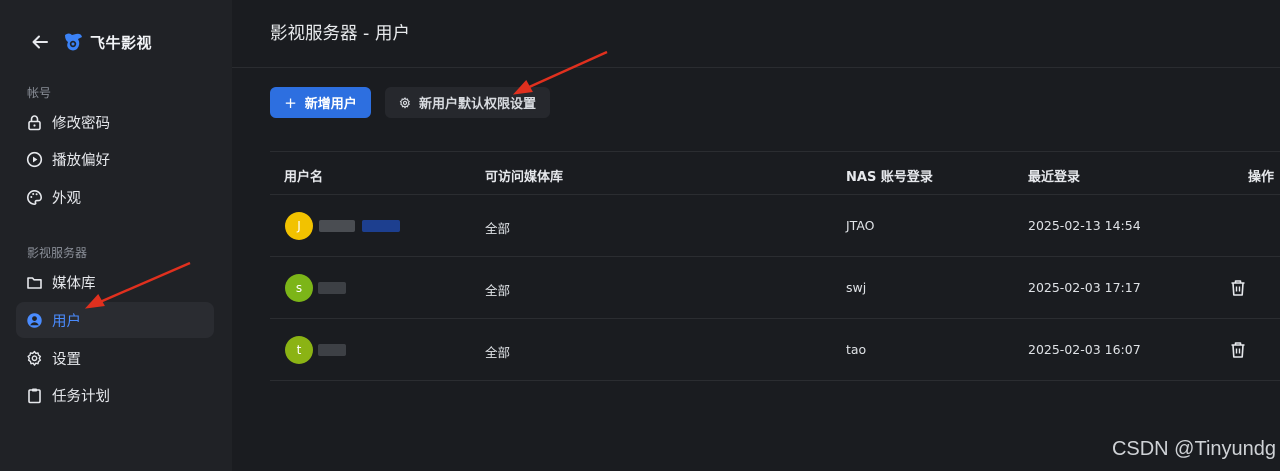  I want to click on last-login-cell: 2025-02-13 14:54, so click(1084, 225).